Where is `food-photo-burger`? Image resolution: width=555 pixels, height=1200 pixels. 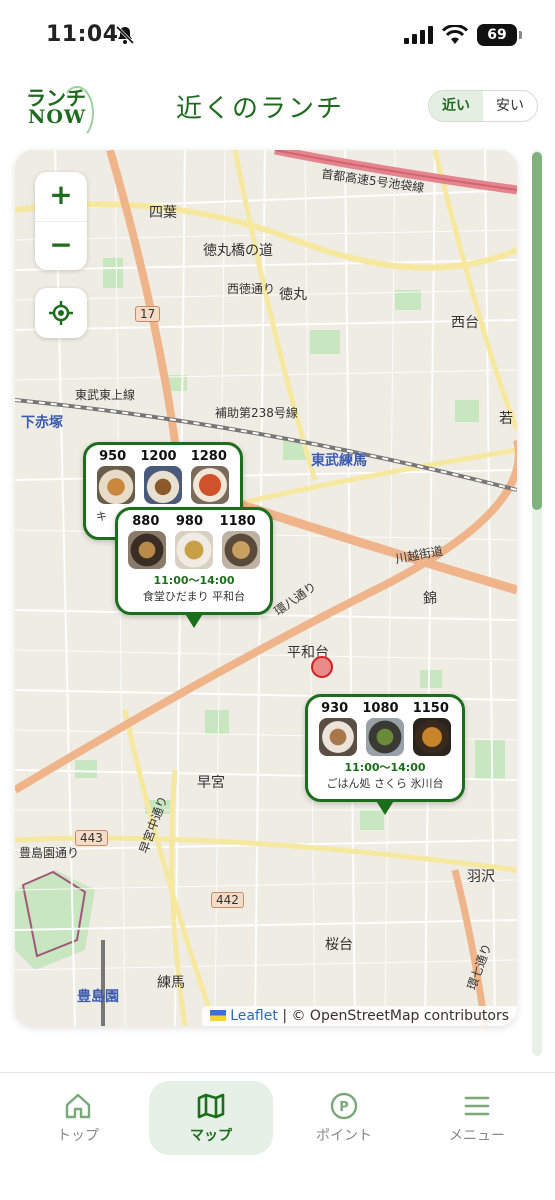
food-photo-burger is located at coordinates (162, 485).